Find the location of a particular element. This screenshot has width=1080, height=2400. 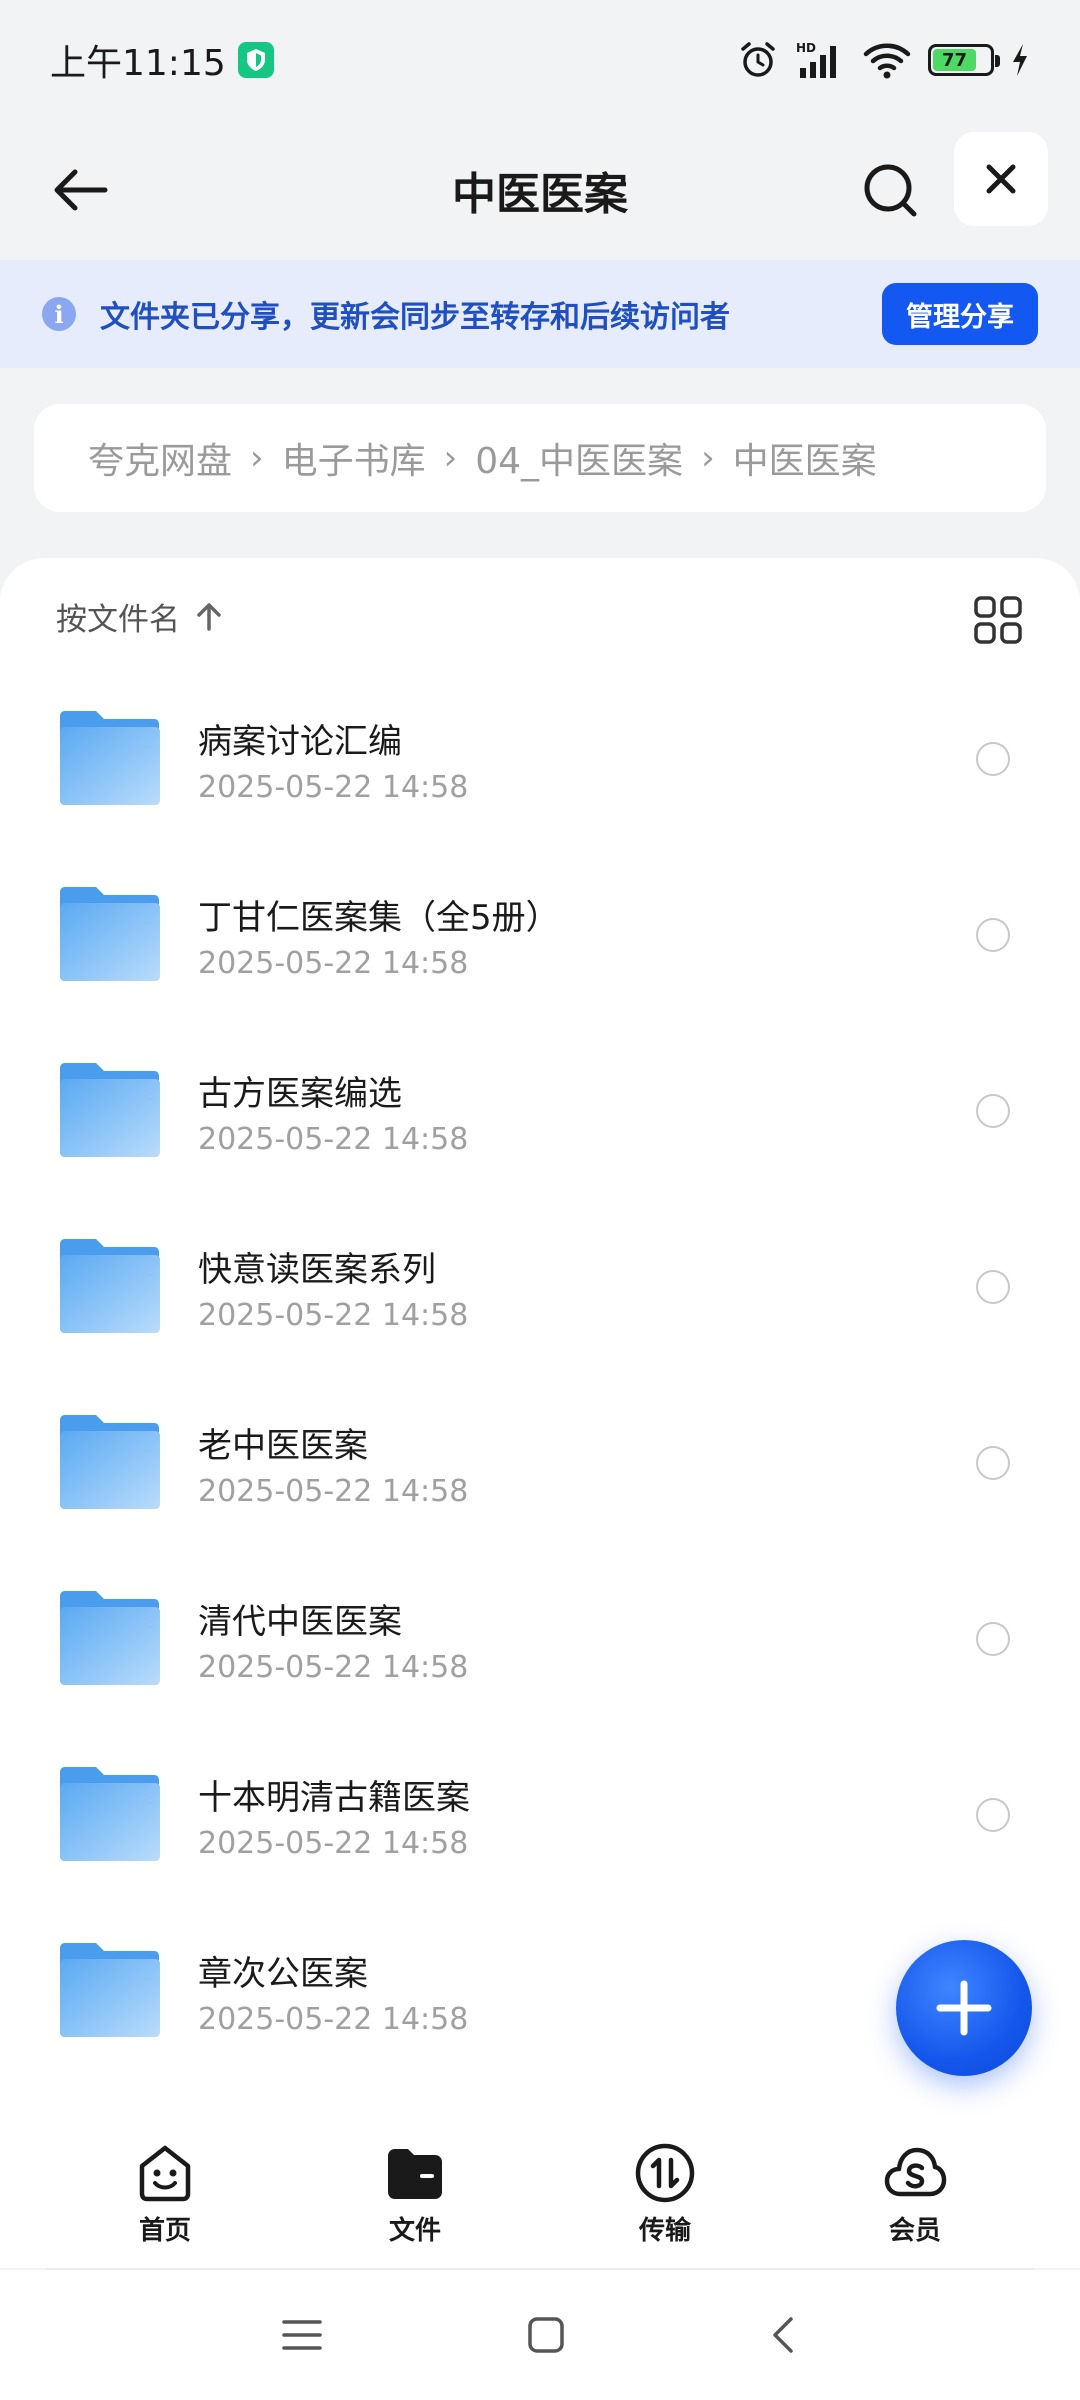

info-icon: i is located at coordinates (59, 314).